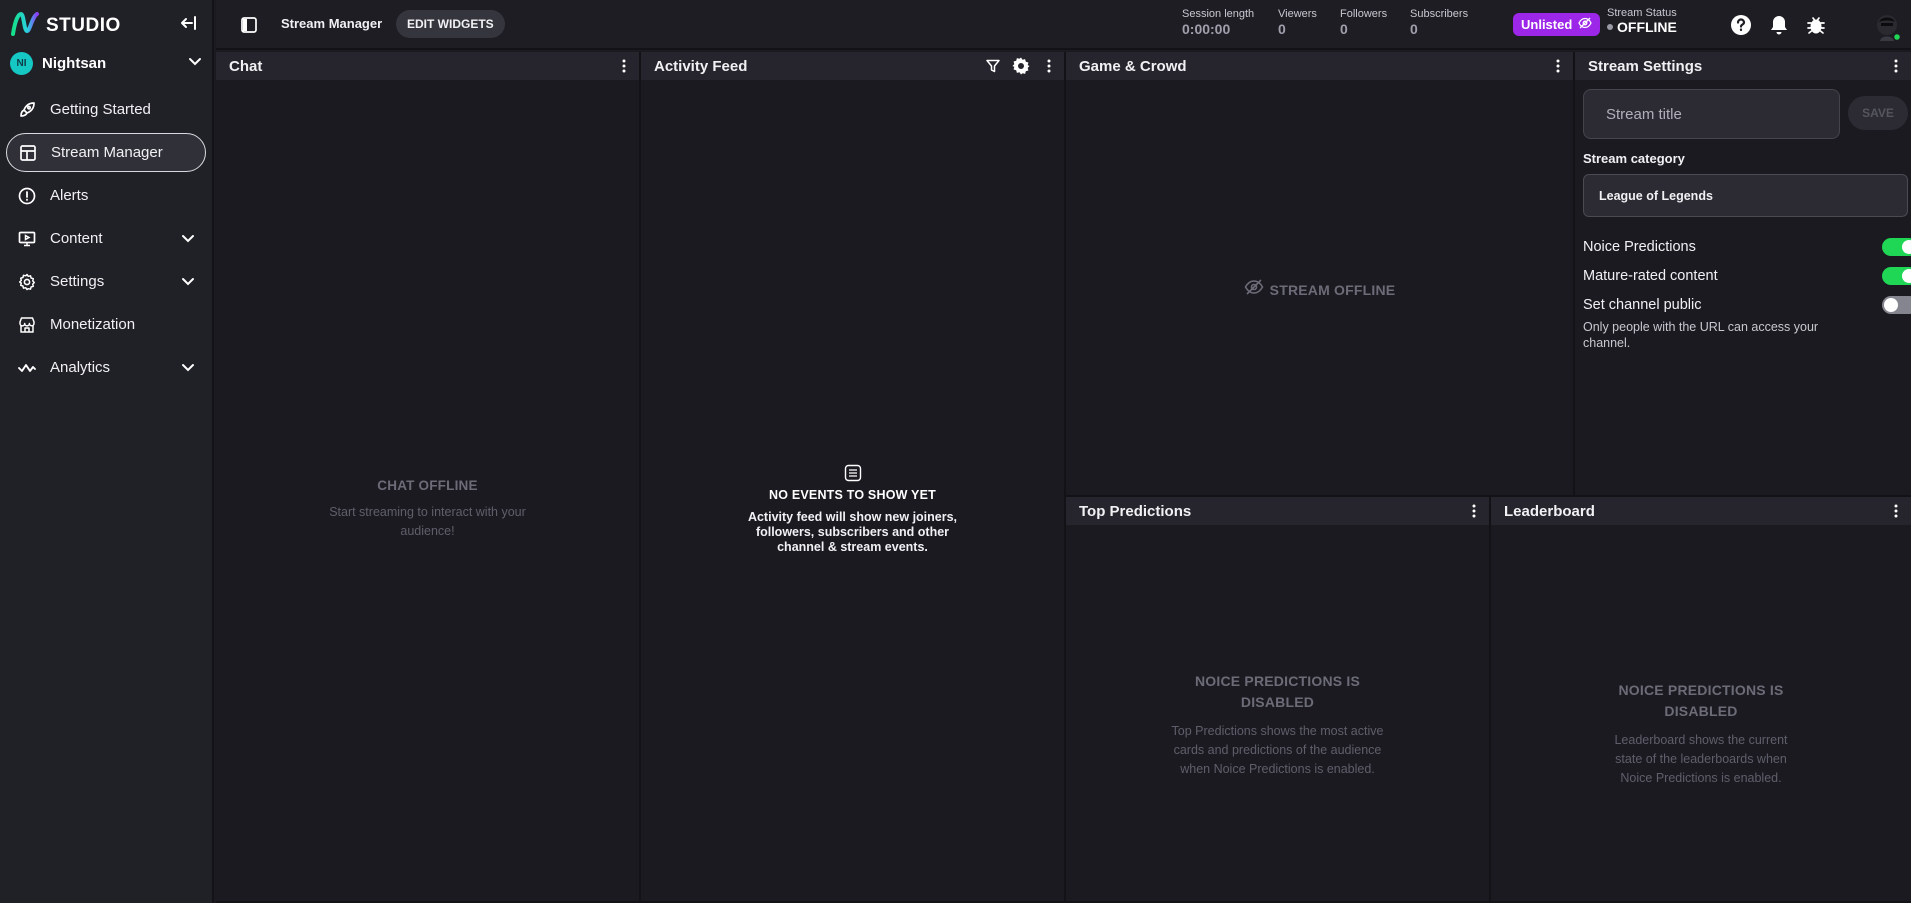 This screenshot has height=903, width=1911. What do you see at coordinates (76, 238) in the screenshot?
I see `sidebar-item-label: Content` at bounding box center [76, 238].